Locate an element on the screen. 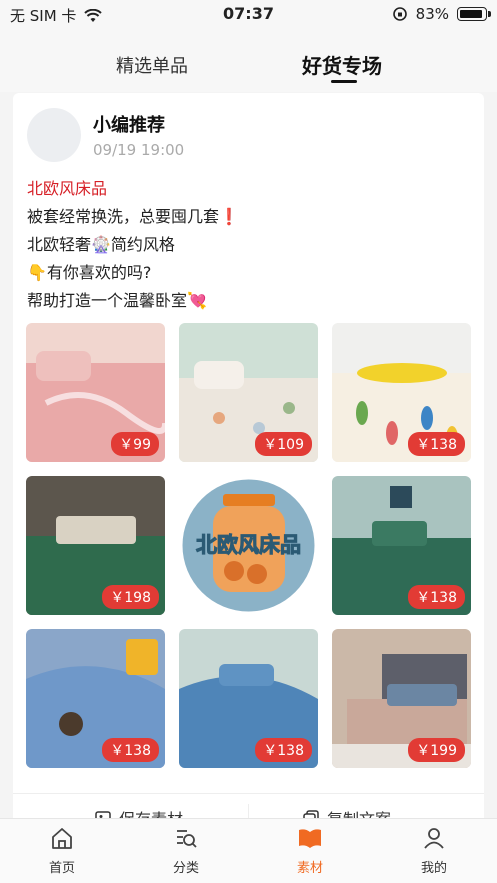 The image size is (497, 883). price-badge: ￥109 is located at coordinates (283, 444).